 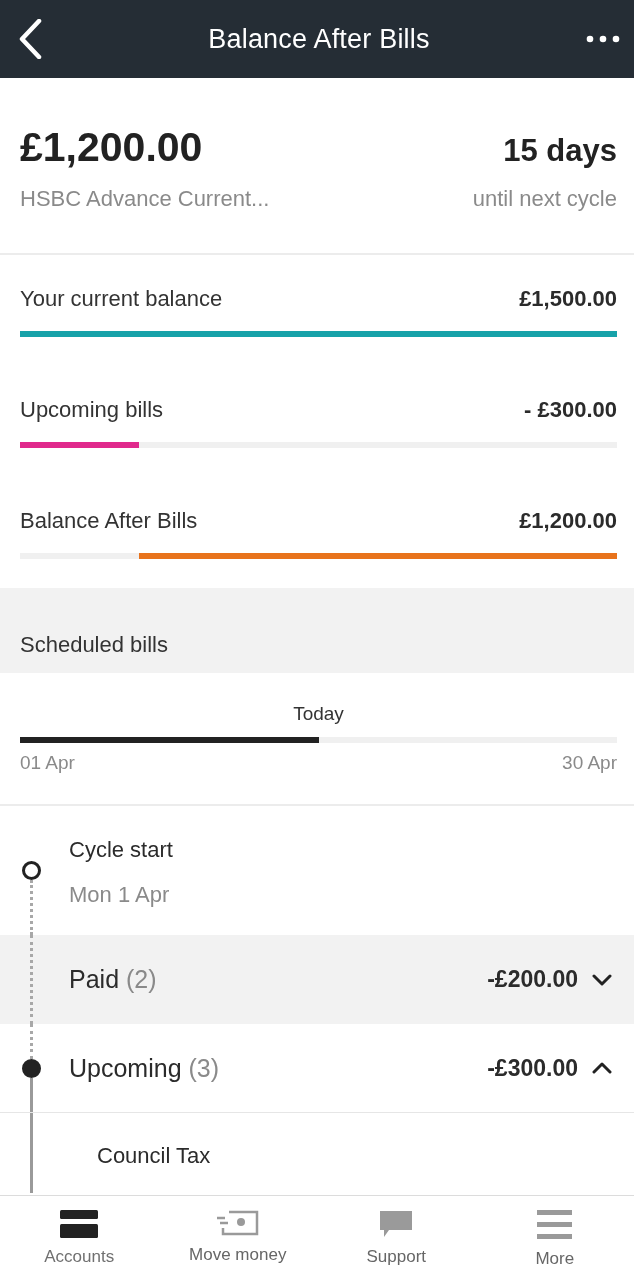 I want to click on balance-value: £1,500.00, so click(x=568, y=299).